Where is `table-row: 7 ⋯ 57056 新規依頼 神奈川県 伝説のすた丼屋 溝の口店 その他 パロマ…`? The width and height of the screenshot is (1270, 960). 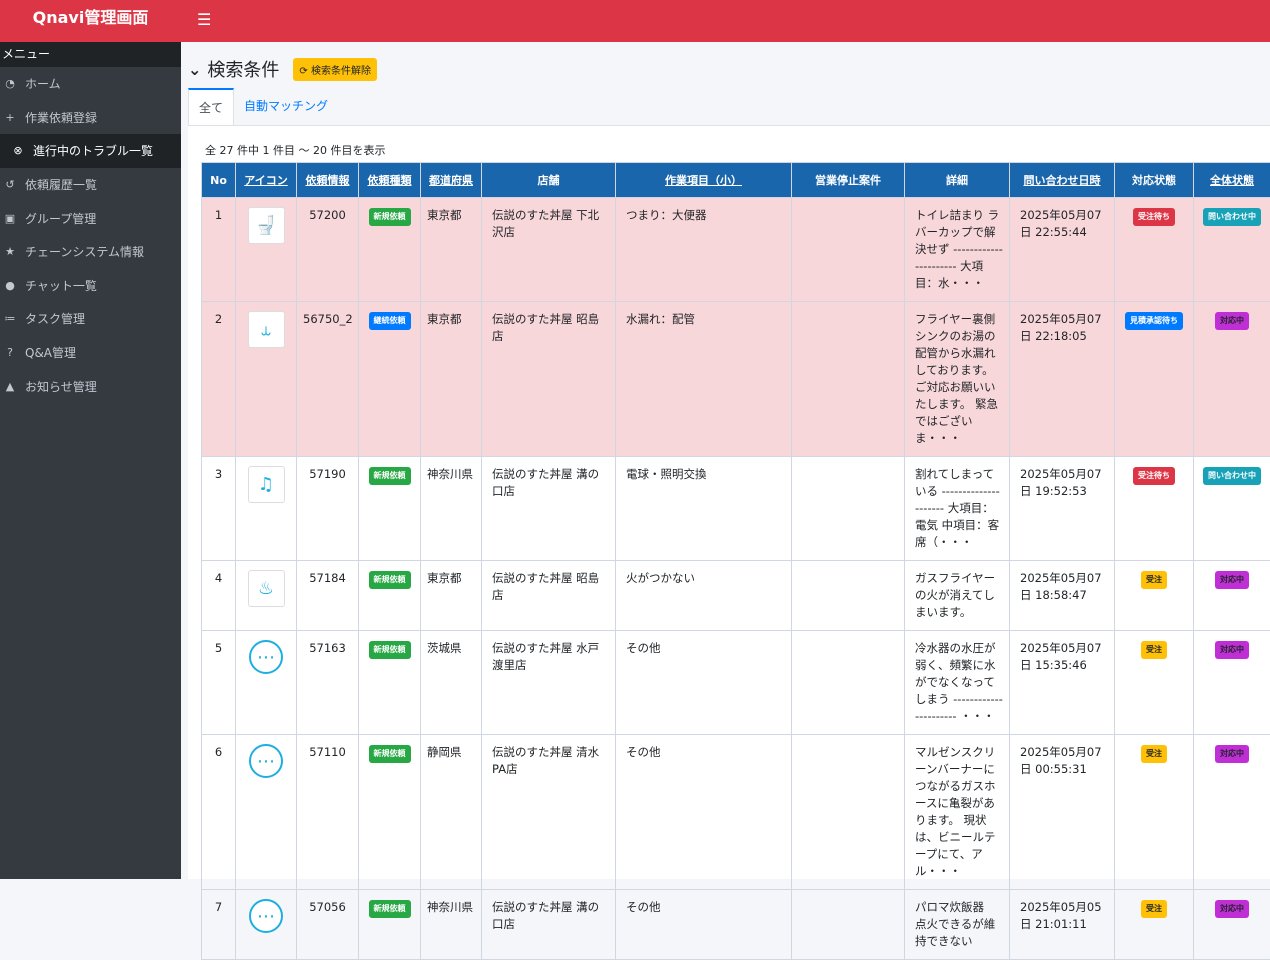
table-row: 7 ⋯ 57056 新規依頼 神奈川県 伝説のすた丼屋 溝の口店 その他 パロマ… is located at coordinates (736, 925).